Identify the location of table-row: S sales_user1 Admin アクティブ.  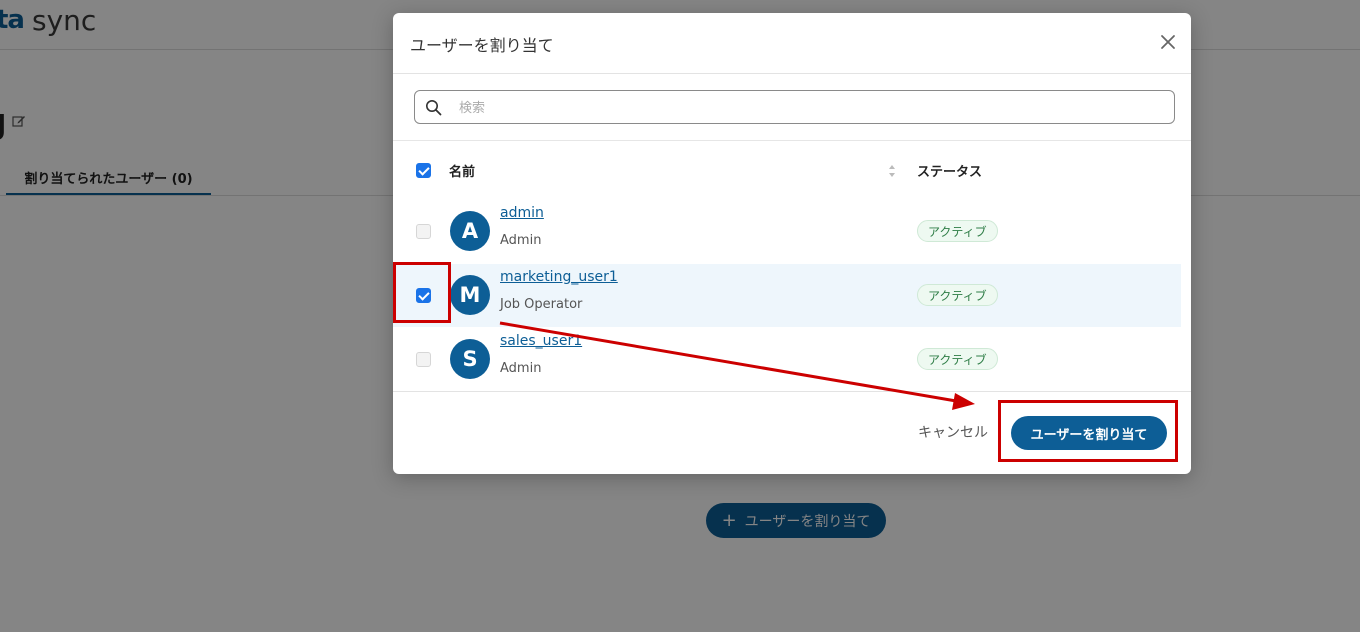
(792, 359).